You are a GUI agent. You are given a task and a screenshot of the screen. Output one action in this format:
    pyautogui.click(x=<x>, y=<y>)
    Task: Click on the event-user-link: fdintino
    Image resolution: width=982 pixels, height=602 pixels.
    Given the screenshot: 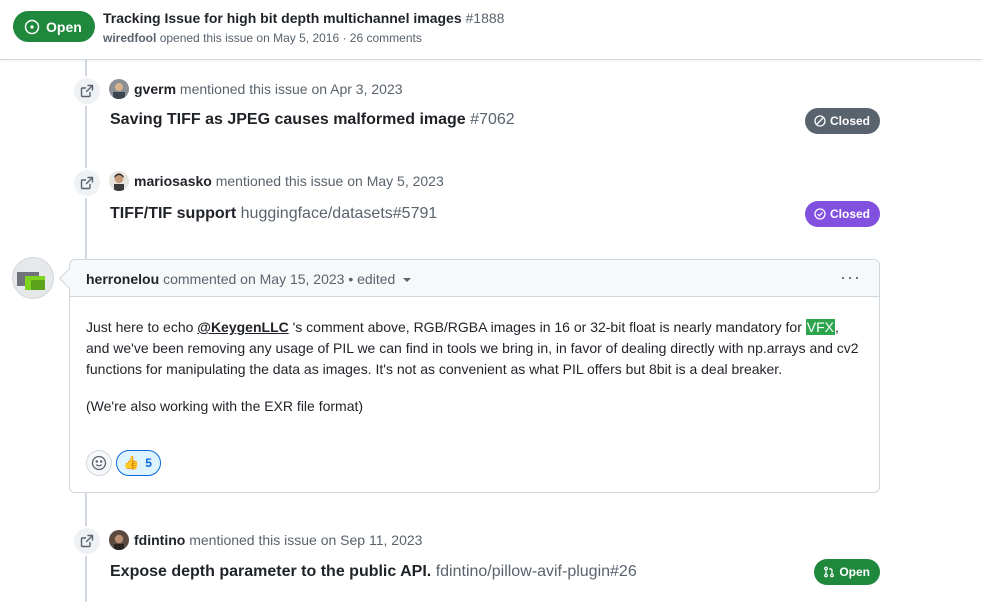 What is the action you would take?
    pyautogui.click(x=159, y=540)
    